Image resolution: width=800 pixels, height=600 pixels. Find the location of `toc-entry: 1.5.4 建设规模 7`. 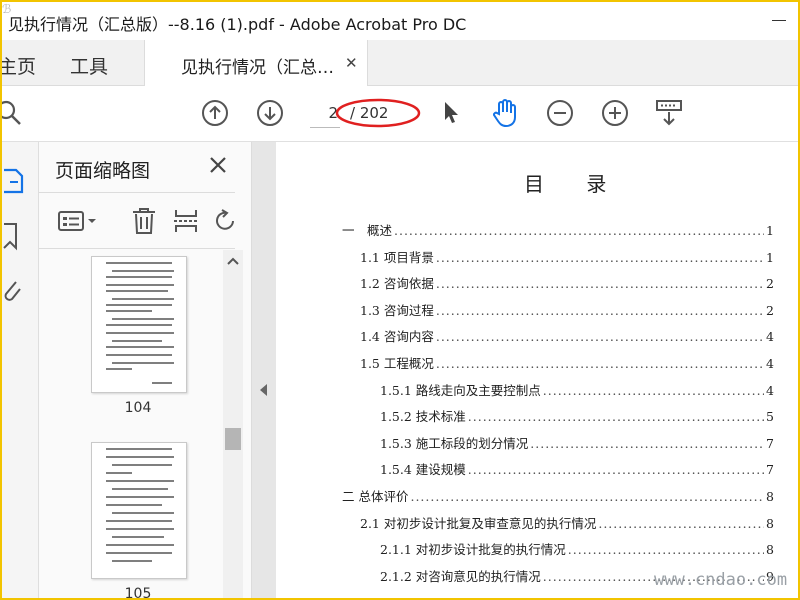

toc-entry: 1.5.4 建设规模 7 is located at coordinates (577, 468).